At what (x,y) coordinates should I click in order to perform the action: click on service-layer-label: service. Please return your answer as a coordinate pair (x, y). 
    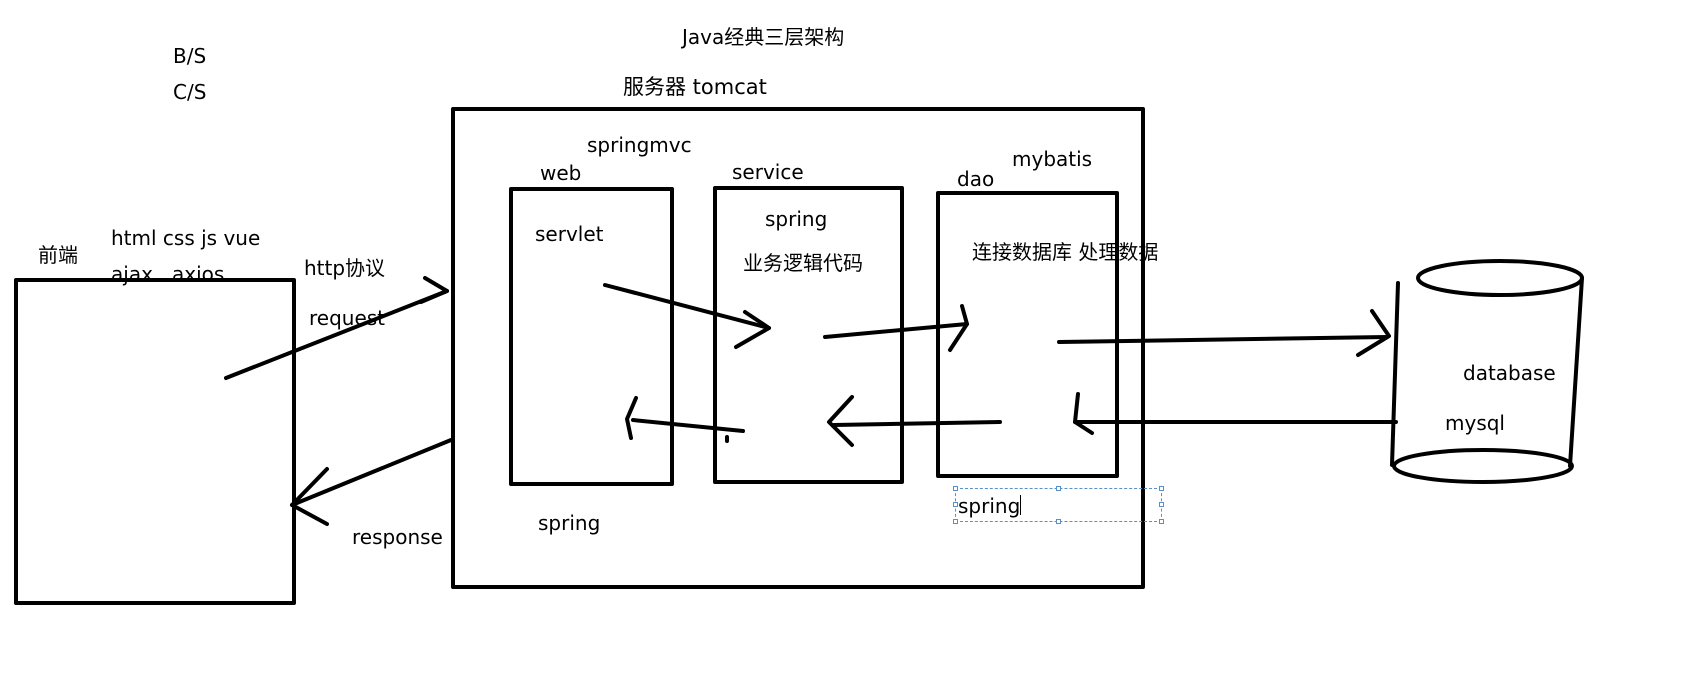
    Looking at the image, I should click on (768, 172).